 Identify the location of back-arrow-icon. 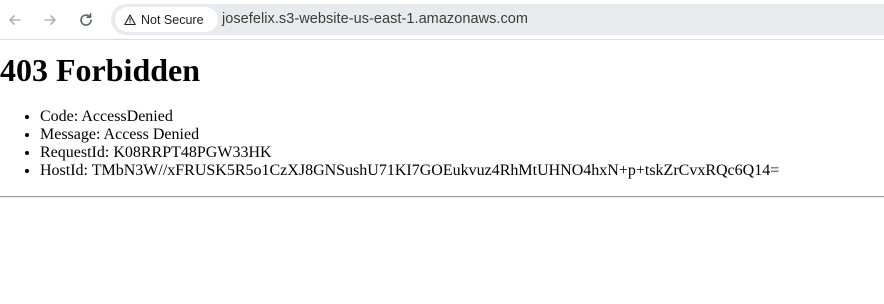
(15, 20).